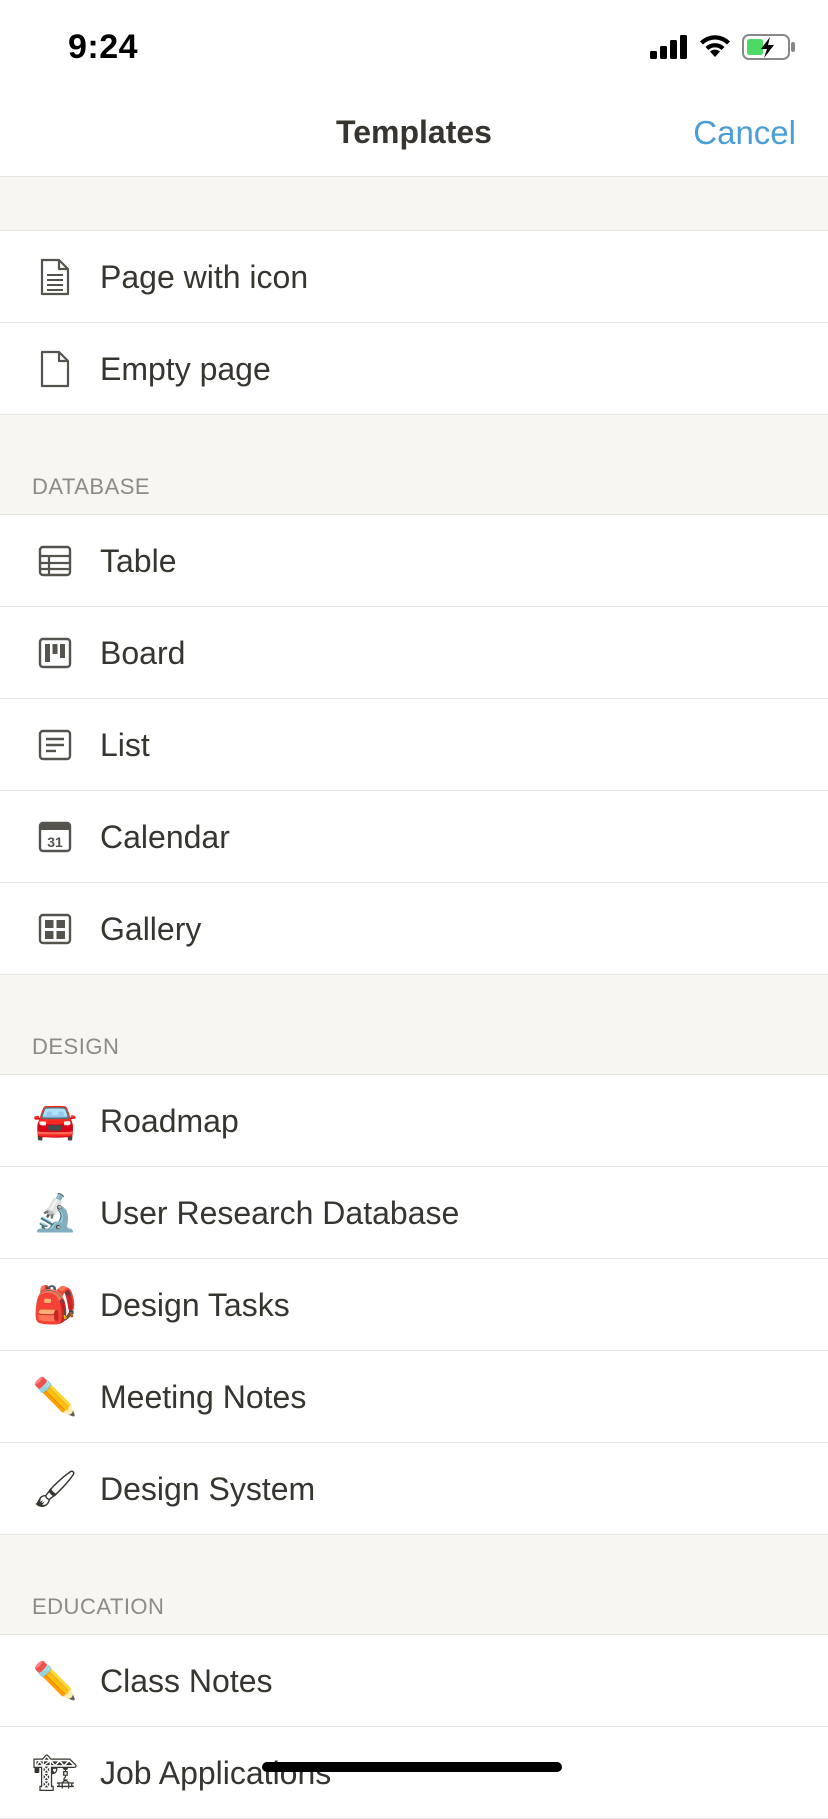 This screenshot has width=828, height=1819. What do you see at coordinates (204, 277) in the screenshot?
I see `list-item-label: Page with icon` at bounding box center [204, 277].